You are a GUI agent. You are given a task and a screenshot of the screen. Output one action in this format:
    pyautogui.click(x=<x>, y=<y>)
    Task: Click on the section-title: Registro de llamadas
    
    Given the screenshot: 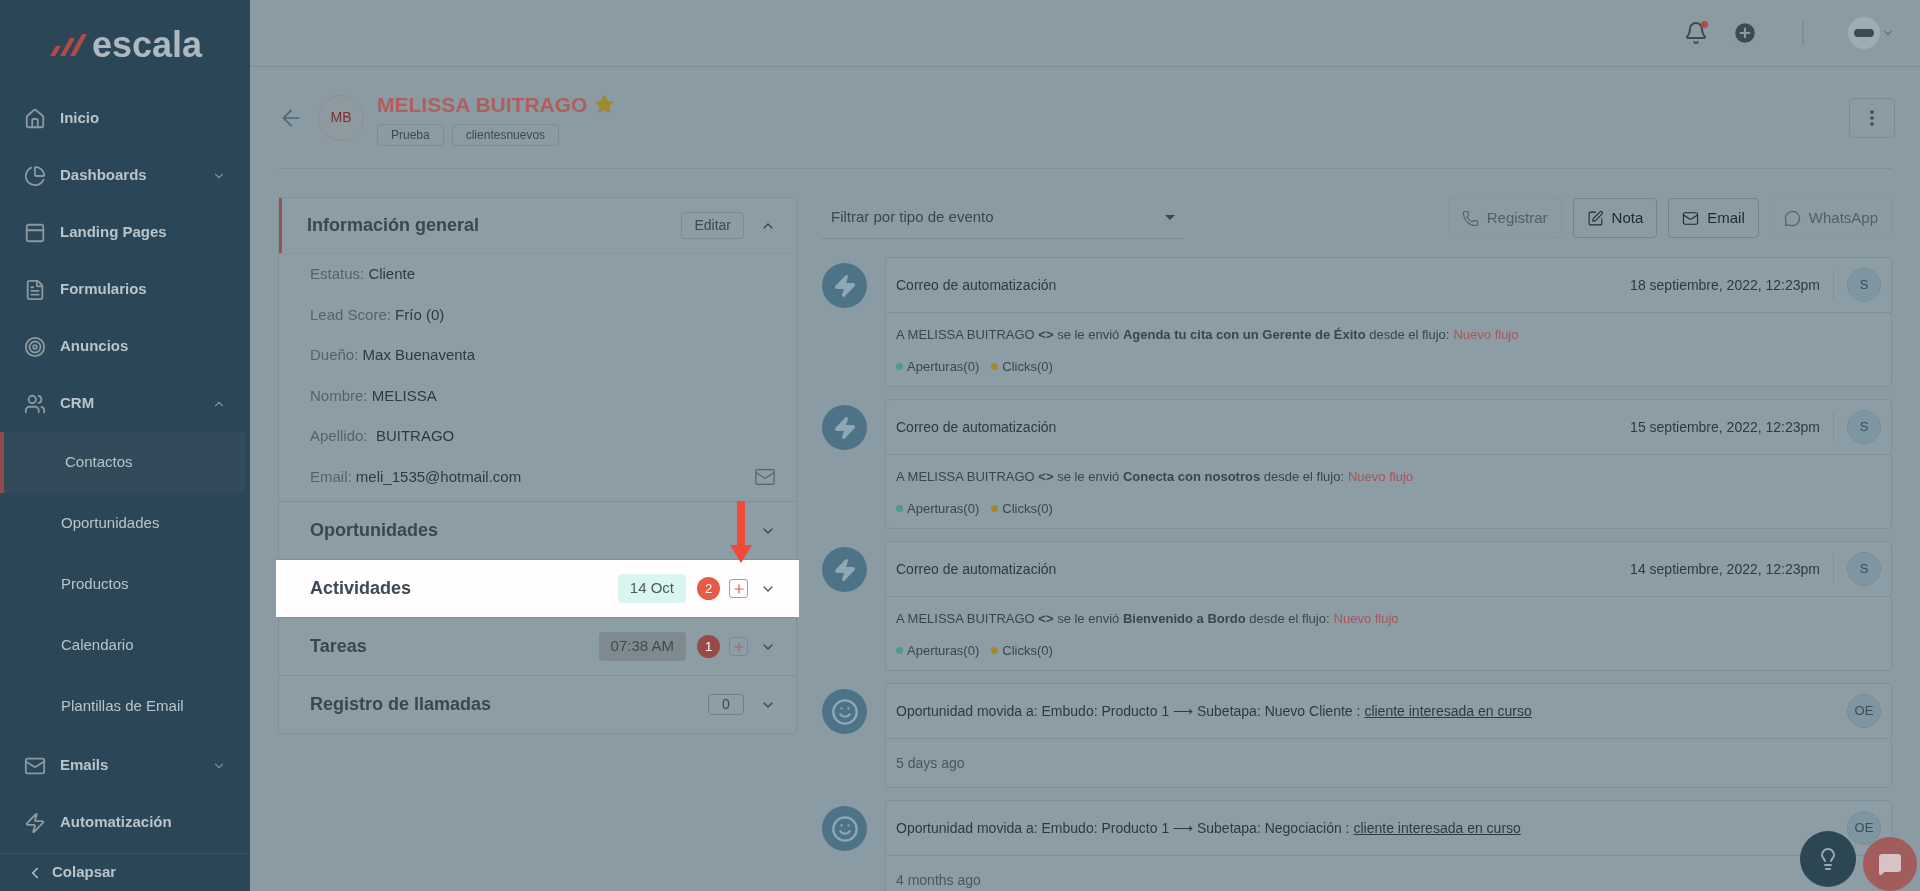 What is the action you would take?
    pyautogui.click(x=401, y=704)
    